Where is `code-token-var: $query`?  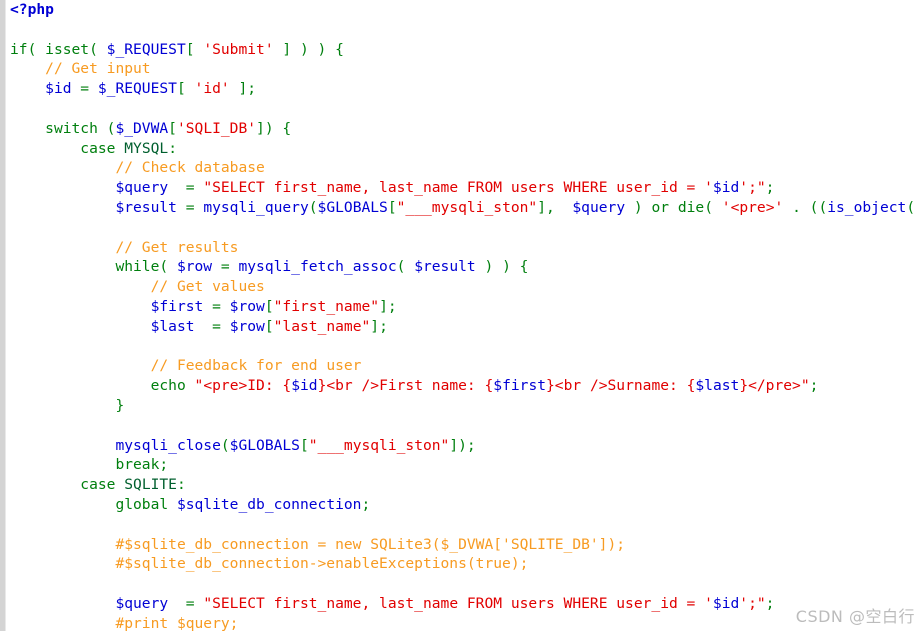
code-token-var: $query is located at coordinates (142, 603).